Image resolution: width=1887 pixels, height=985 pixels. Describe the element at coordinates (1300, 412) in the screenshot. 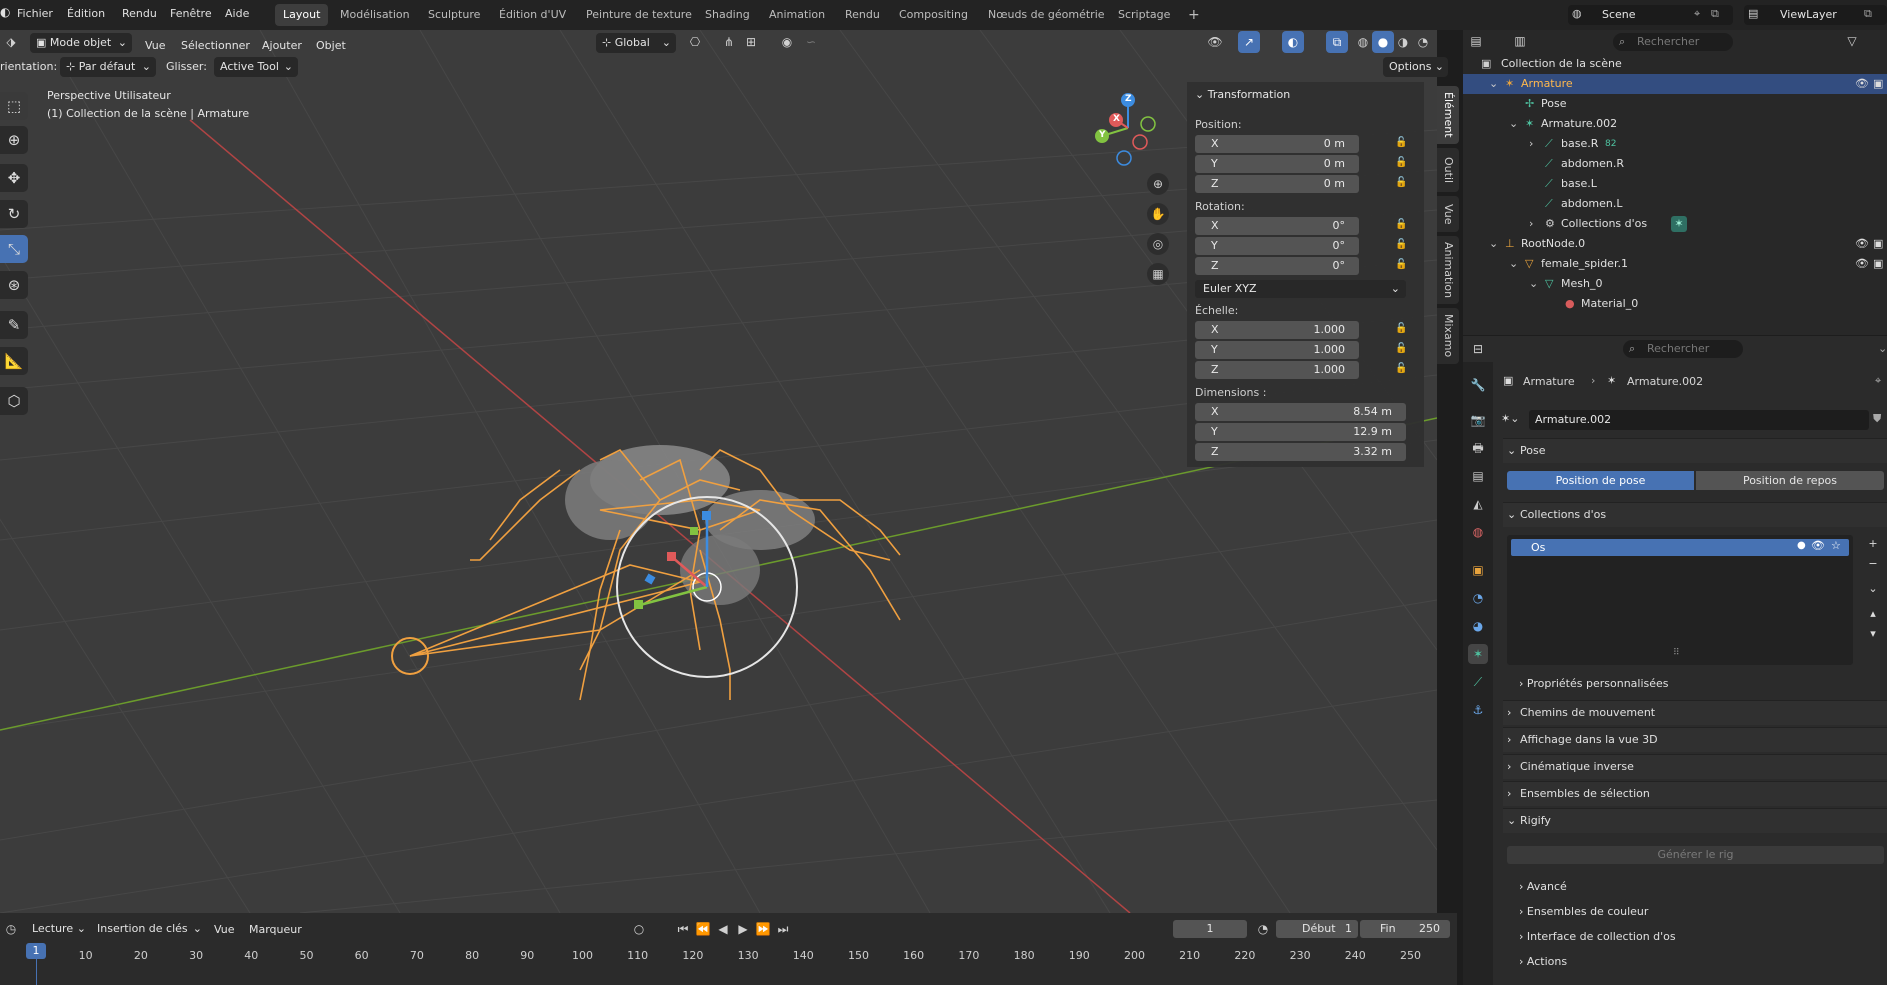

I see `dimension-x-field: X 8.54 m` at that location.